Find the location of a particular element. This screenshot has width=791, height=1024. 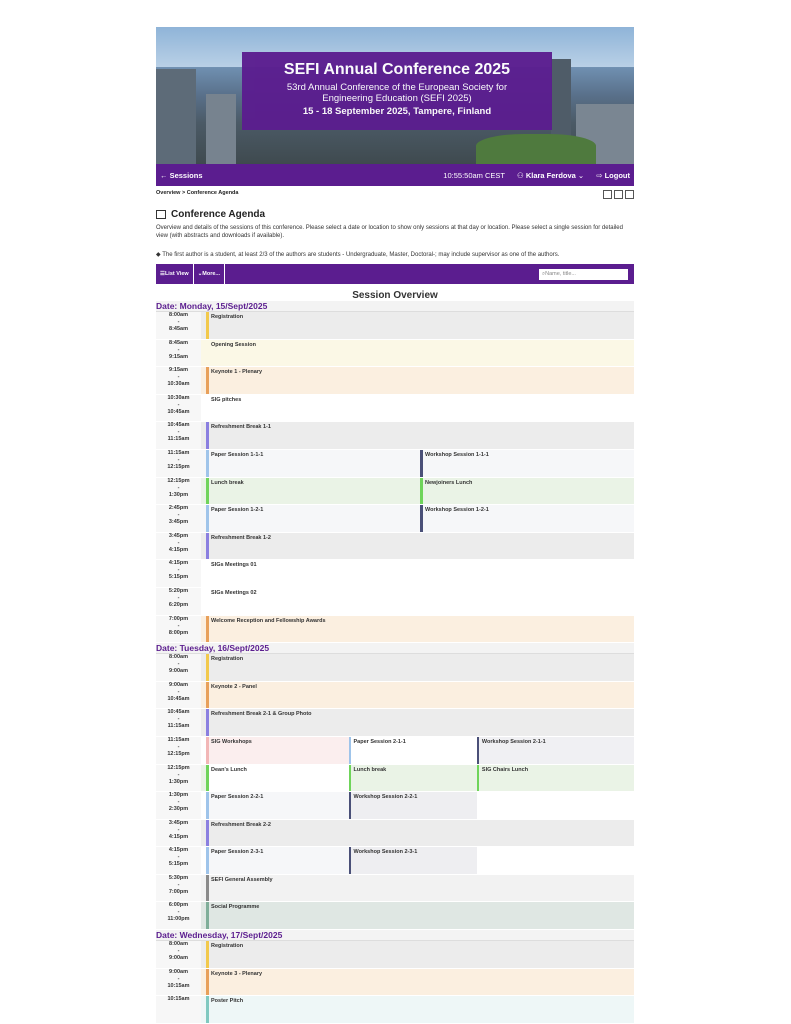

session-title: Refreshment Break 1-1 is located at coordinates (241, 427).